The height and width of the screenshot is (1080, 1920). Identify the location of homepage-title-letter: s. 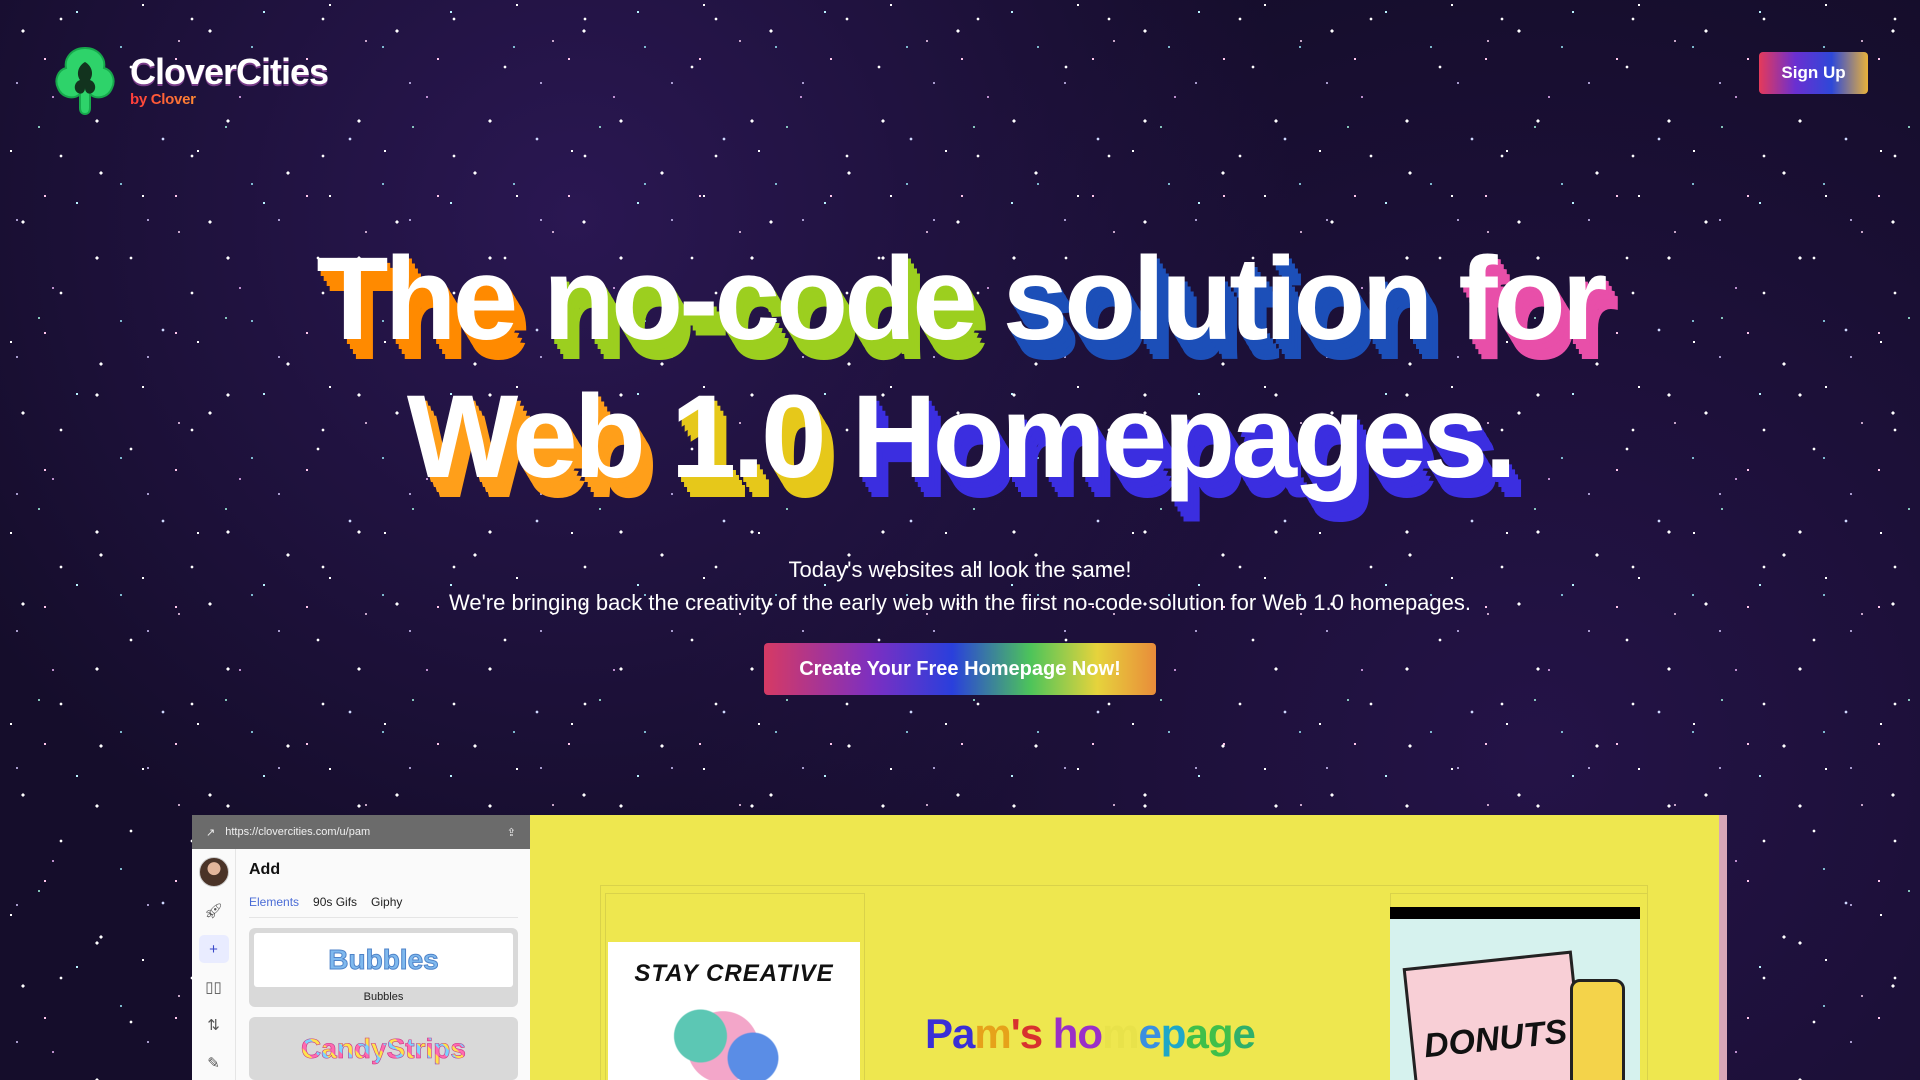
(1031, 1033).